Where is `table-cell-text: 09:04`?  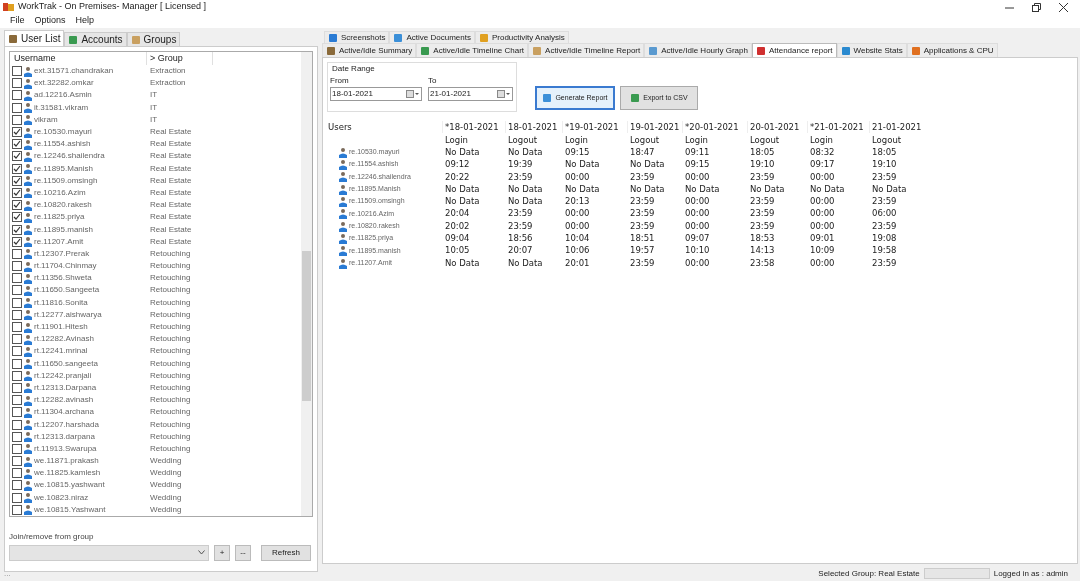 table-cell-text: 09:04 is located at coordinates (457, 238).